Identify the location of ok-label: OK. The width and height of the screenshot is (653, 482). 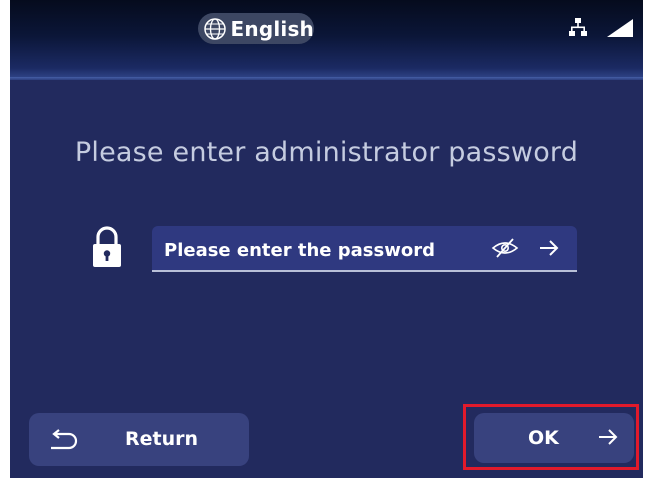
(543, 438).